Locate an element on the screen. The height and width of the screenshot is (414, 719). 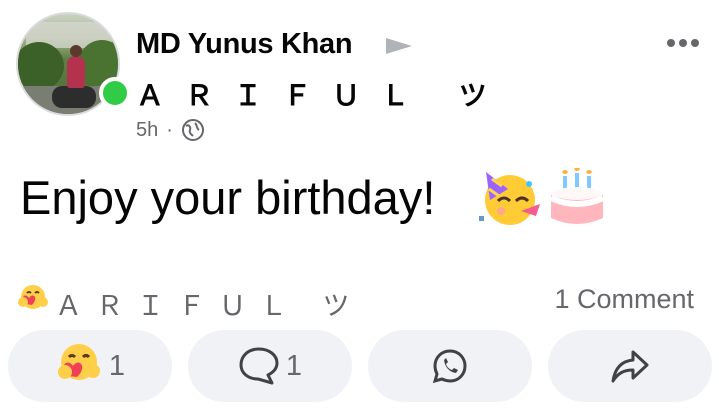
globe-icon is located at coordinates (193, 130).